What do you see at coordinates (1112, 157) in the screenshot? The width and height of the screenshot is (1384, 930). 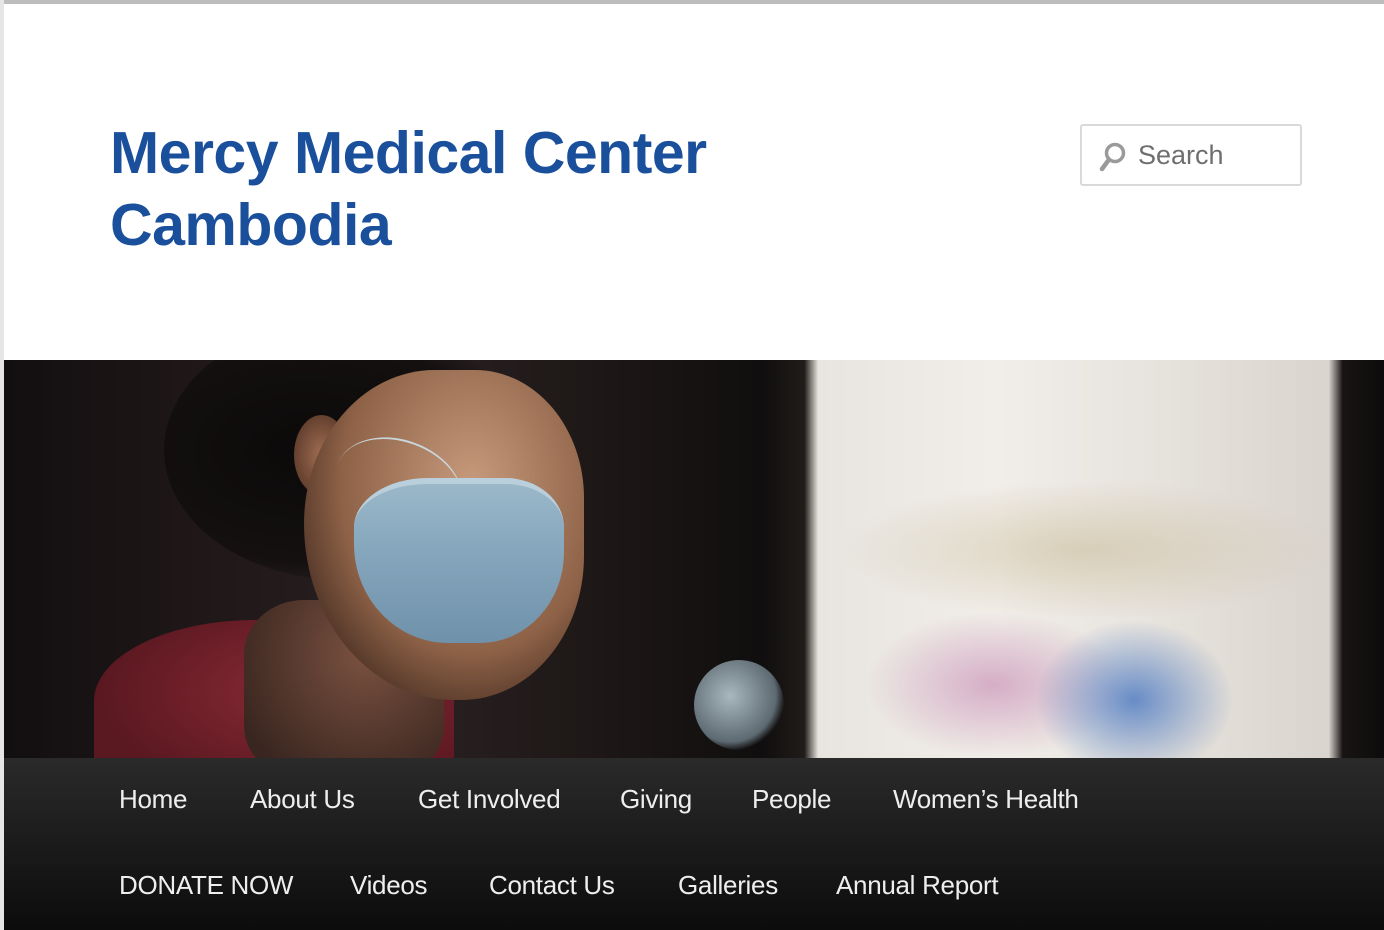 I see `search-icon` at bounding box center [1112, 157].